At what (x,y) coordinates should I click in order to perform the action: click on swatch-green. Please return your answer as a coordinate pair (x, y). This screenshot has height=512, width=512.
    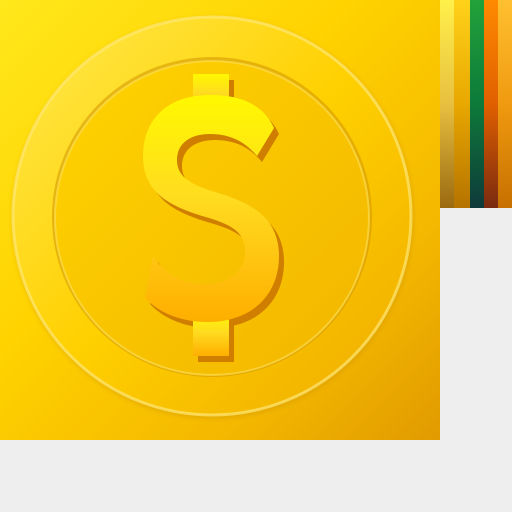
    Looking at the image, I should click on (477, 104).